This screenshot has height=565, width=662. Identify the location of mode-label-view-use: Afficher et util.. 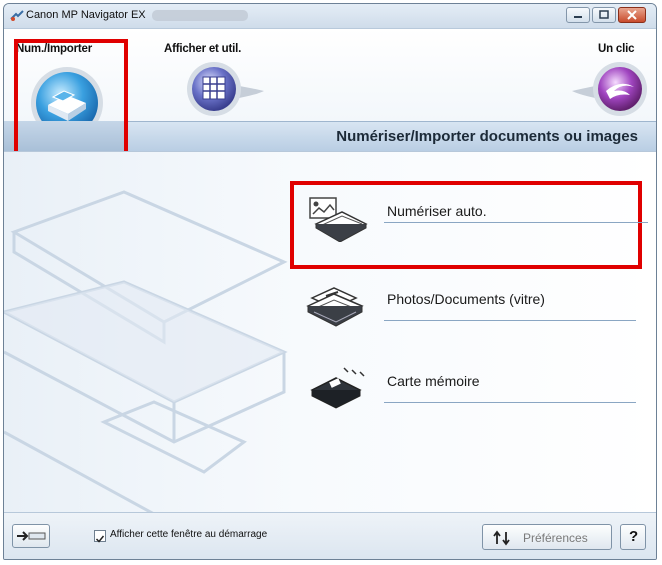
(203, 49).